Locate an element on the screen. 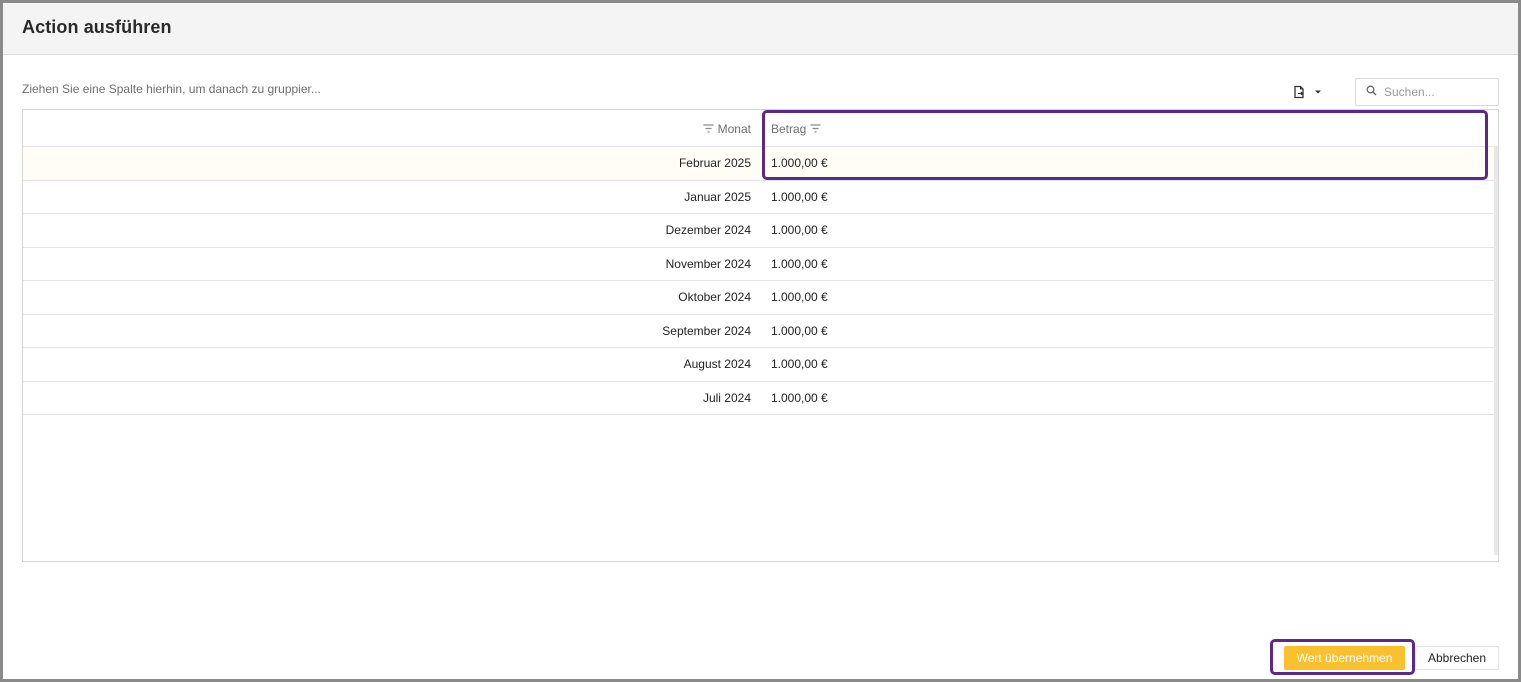  column-header-monat: Monat is located at coordinates (392, 128).